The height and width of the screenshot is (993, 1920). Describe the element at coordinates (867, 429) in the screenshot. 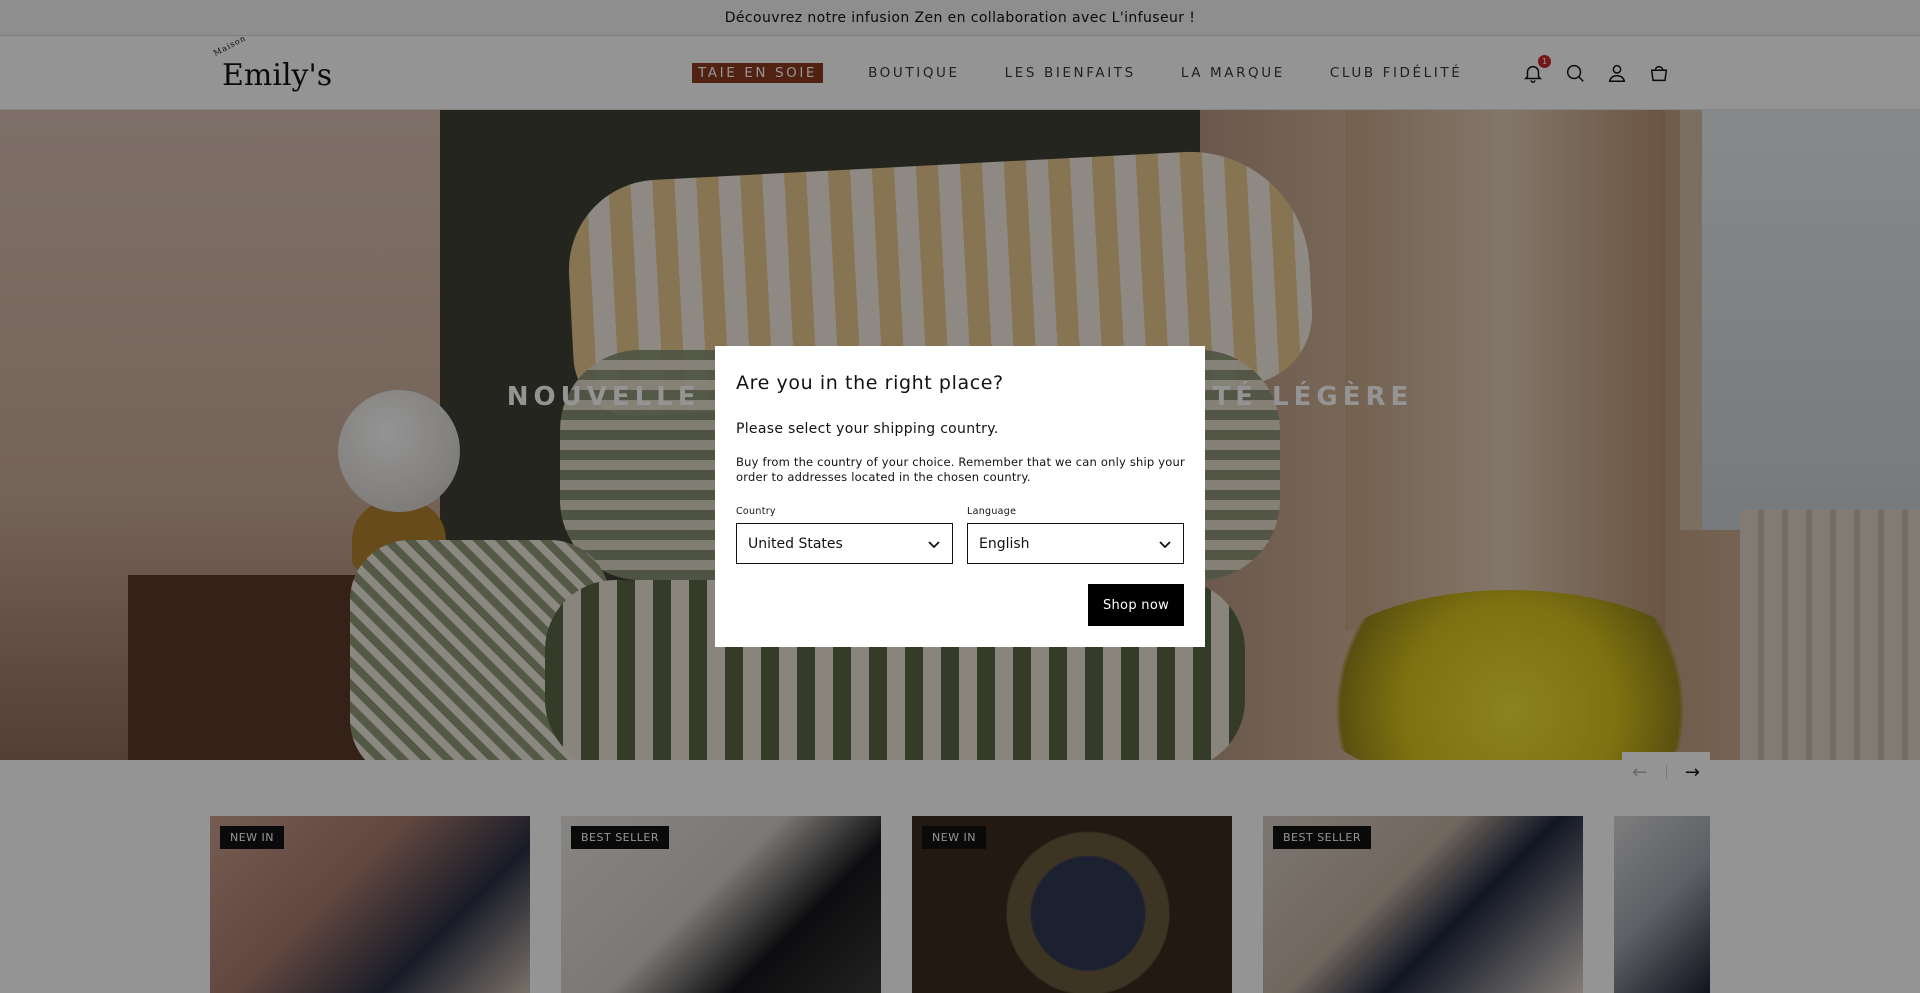

I see `modal-lead: Please select your shipping country.` at that location.